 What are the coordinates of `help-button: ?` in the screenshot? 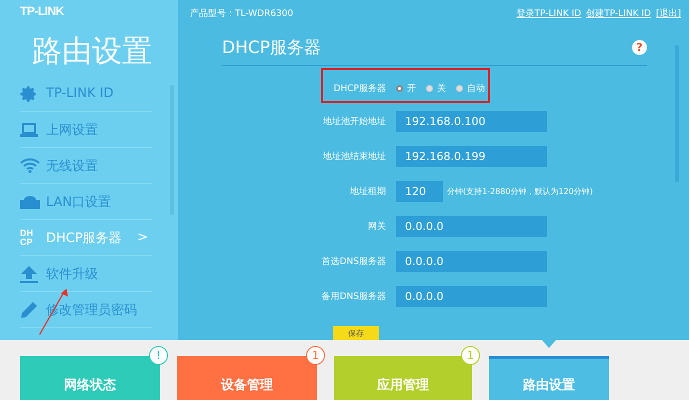 It's located at (639, 47).